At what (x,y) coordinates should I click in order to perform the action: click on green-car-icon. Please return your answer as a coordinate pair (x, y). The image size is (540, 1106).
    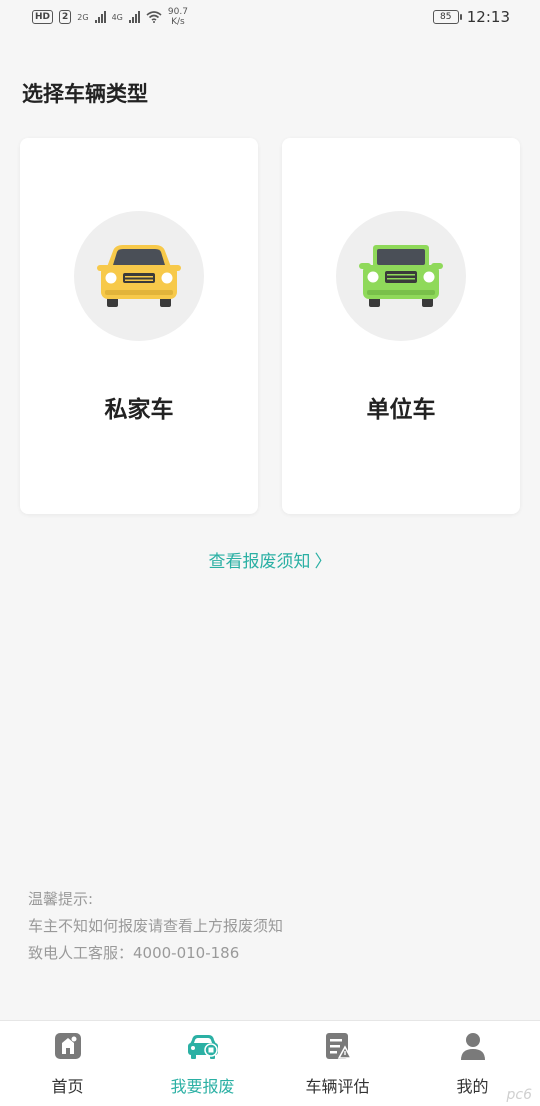
    Looking at the image, I should click on (401, 276).